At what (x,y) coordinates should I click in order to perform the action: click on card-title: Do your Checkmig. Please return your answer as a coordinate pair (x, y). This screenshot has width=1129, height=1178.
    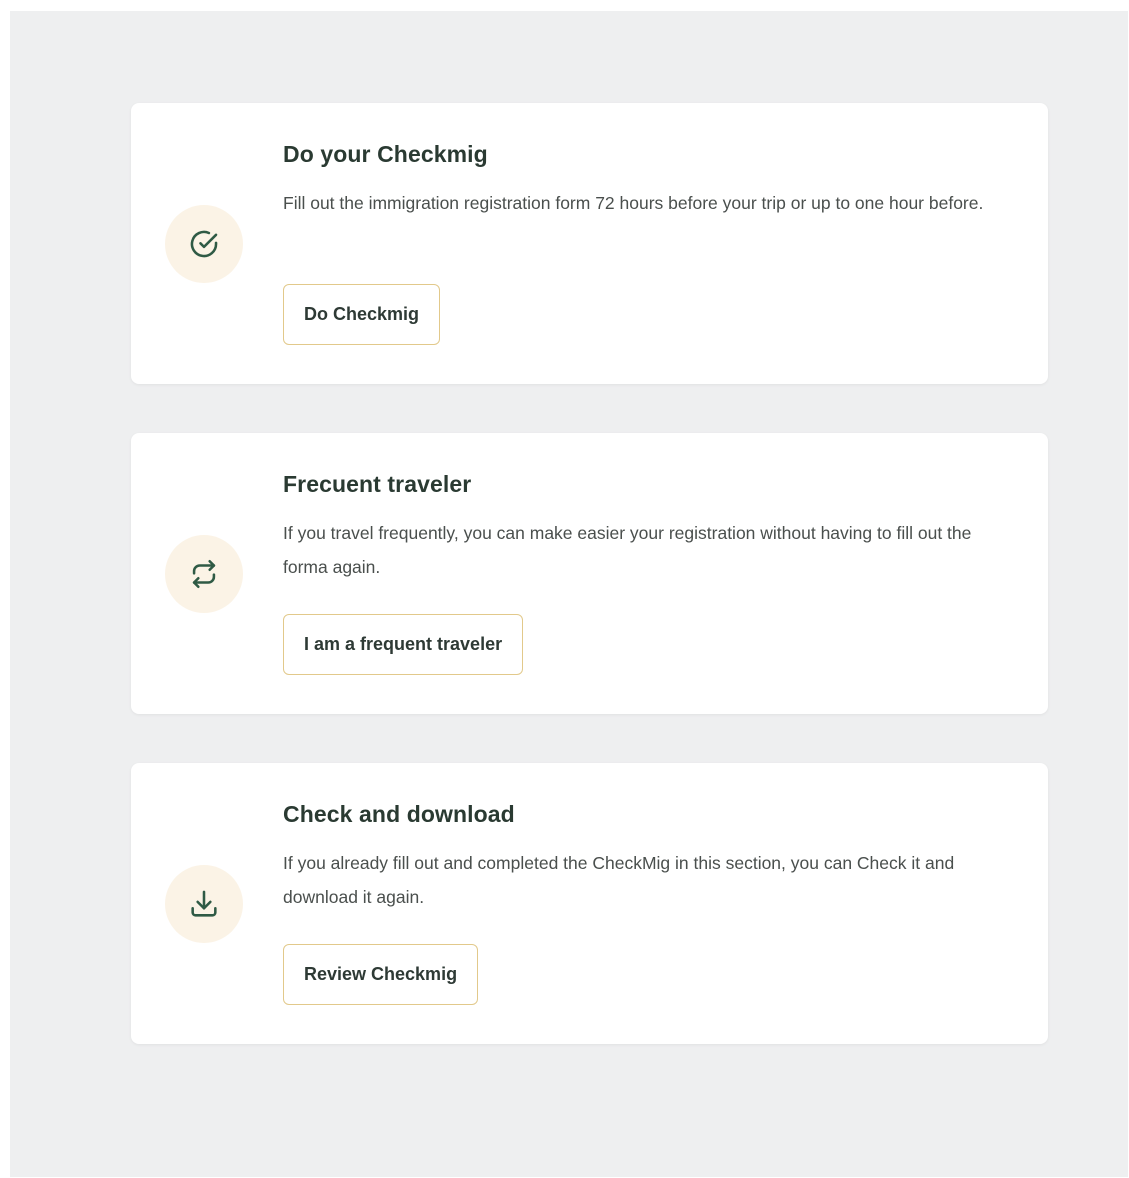
    Looking at the image, I should click on (385, 154).